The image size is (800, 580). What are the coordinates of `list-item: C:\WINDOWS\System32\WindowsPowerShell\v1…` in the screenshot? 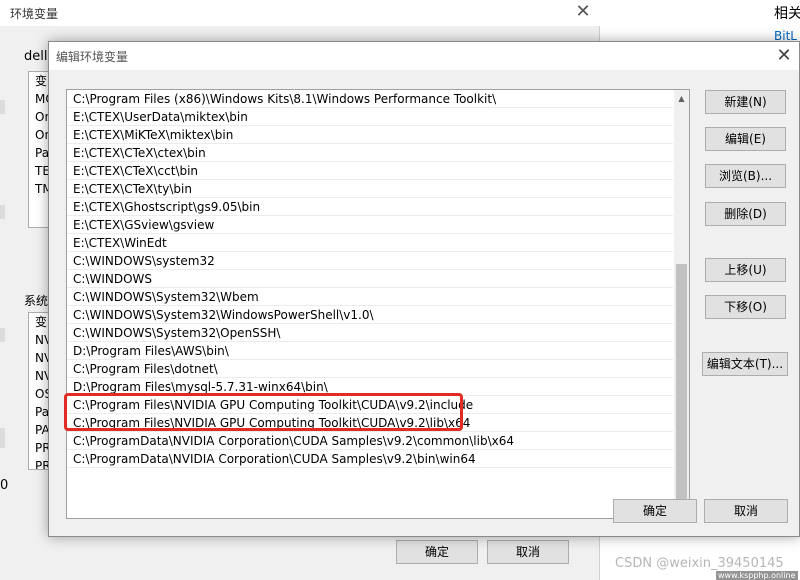 It's located at (370, 315).